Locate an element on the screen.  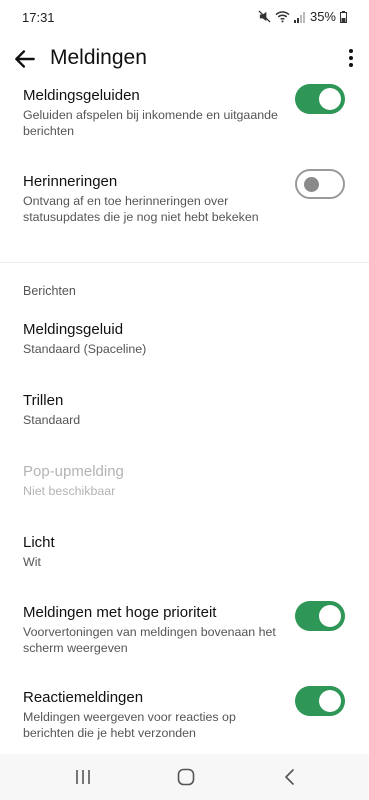
hoge-prioriteit-toggle is located at coordinates (320, 616).